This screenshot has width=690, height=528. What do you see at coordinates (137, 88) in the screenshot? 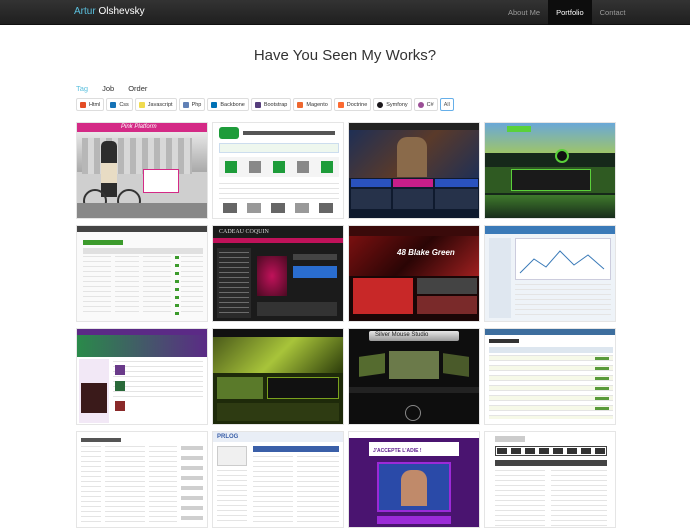
I see `tab-order: Order` at bounding box center [137, 88].